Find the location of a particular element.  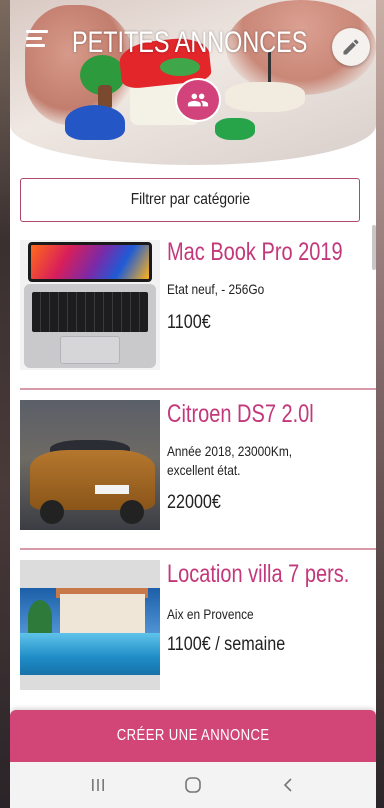

banner-clay-decor is located at coordinates (180, 67).